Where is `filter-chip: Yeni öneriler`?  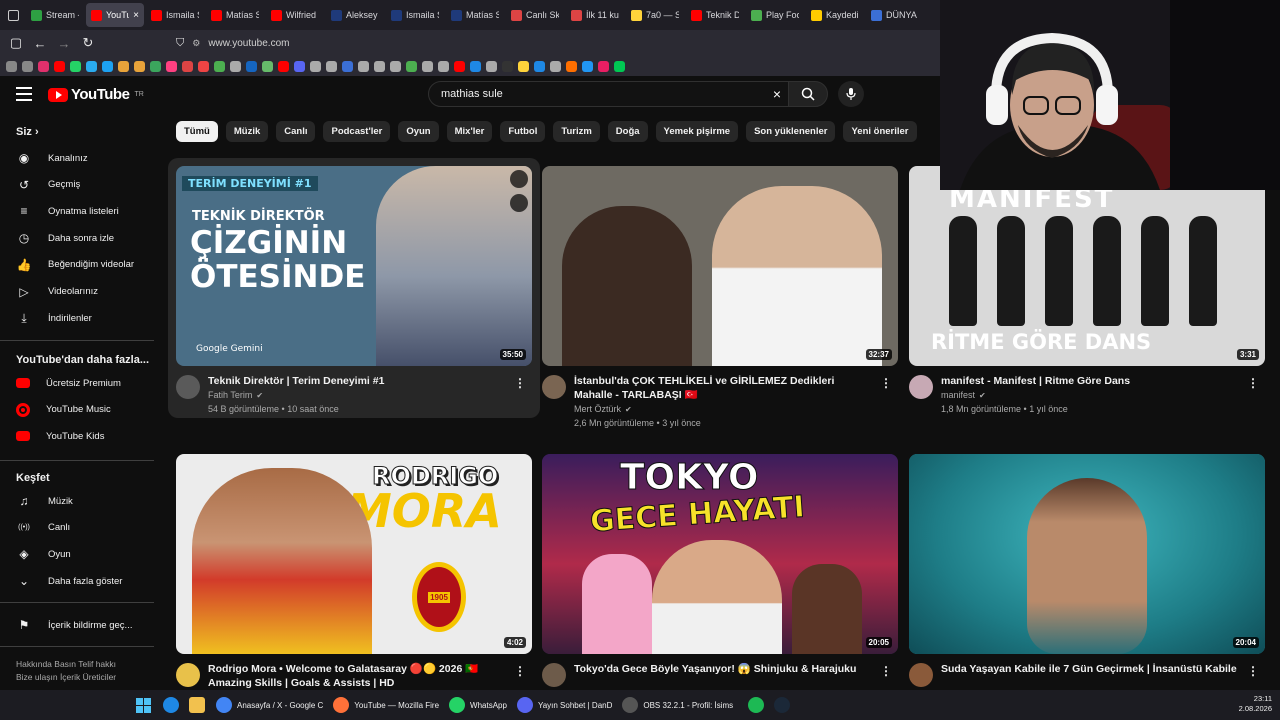 filter-chip: Yeni öneriler is located at coordinates (880, 131).